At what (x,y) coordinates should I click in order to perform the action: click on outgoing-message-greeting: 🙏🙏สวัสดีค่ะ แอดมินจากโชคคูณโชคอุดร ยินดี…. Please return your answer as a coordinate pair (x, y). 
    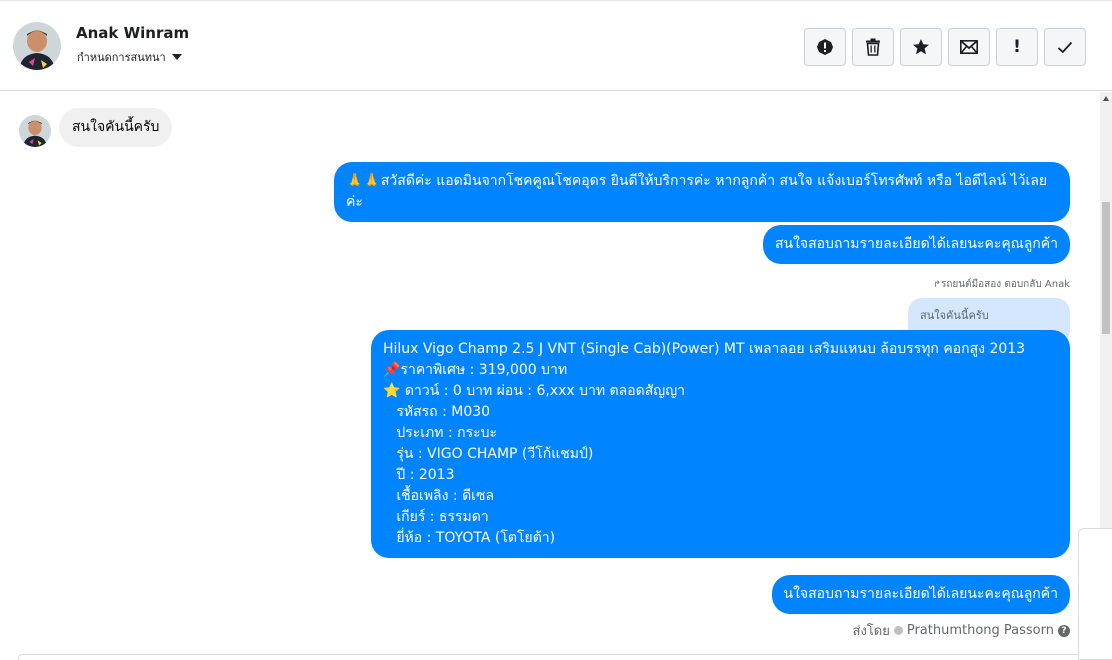
    Looking at the image, I should click on (702, 192).